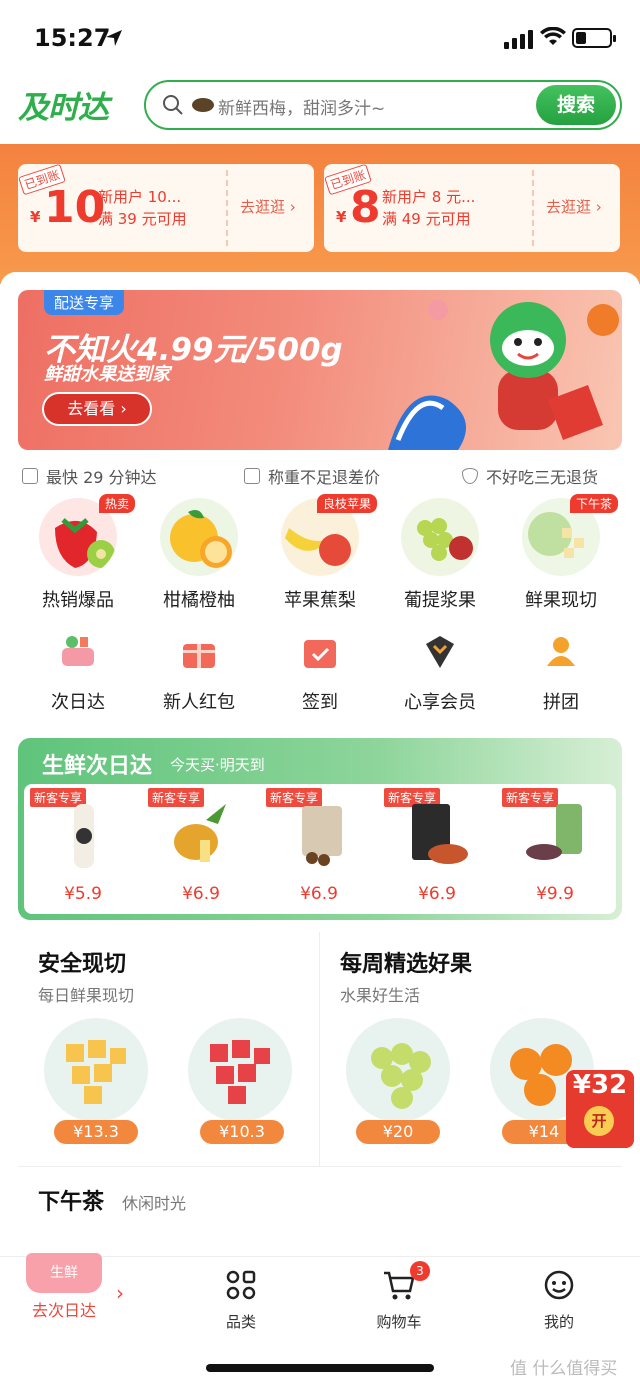 Image resolution: width=640 pixels, height=1385 pixels. Describe the element at coordinates (320, 673) in the screenshot. I see `shortcut-check-in: 签到` at that location.